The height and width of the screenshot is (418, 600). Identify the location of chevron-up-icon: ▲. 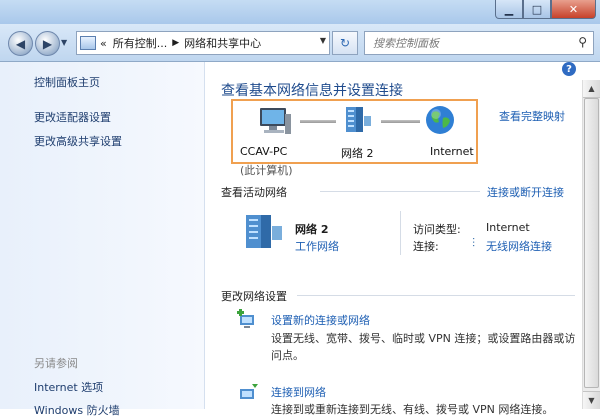
(591, 88).